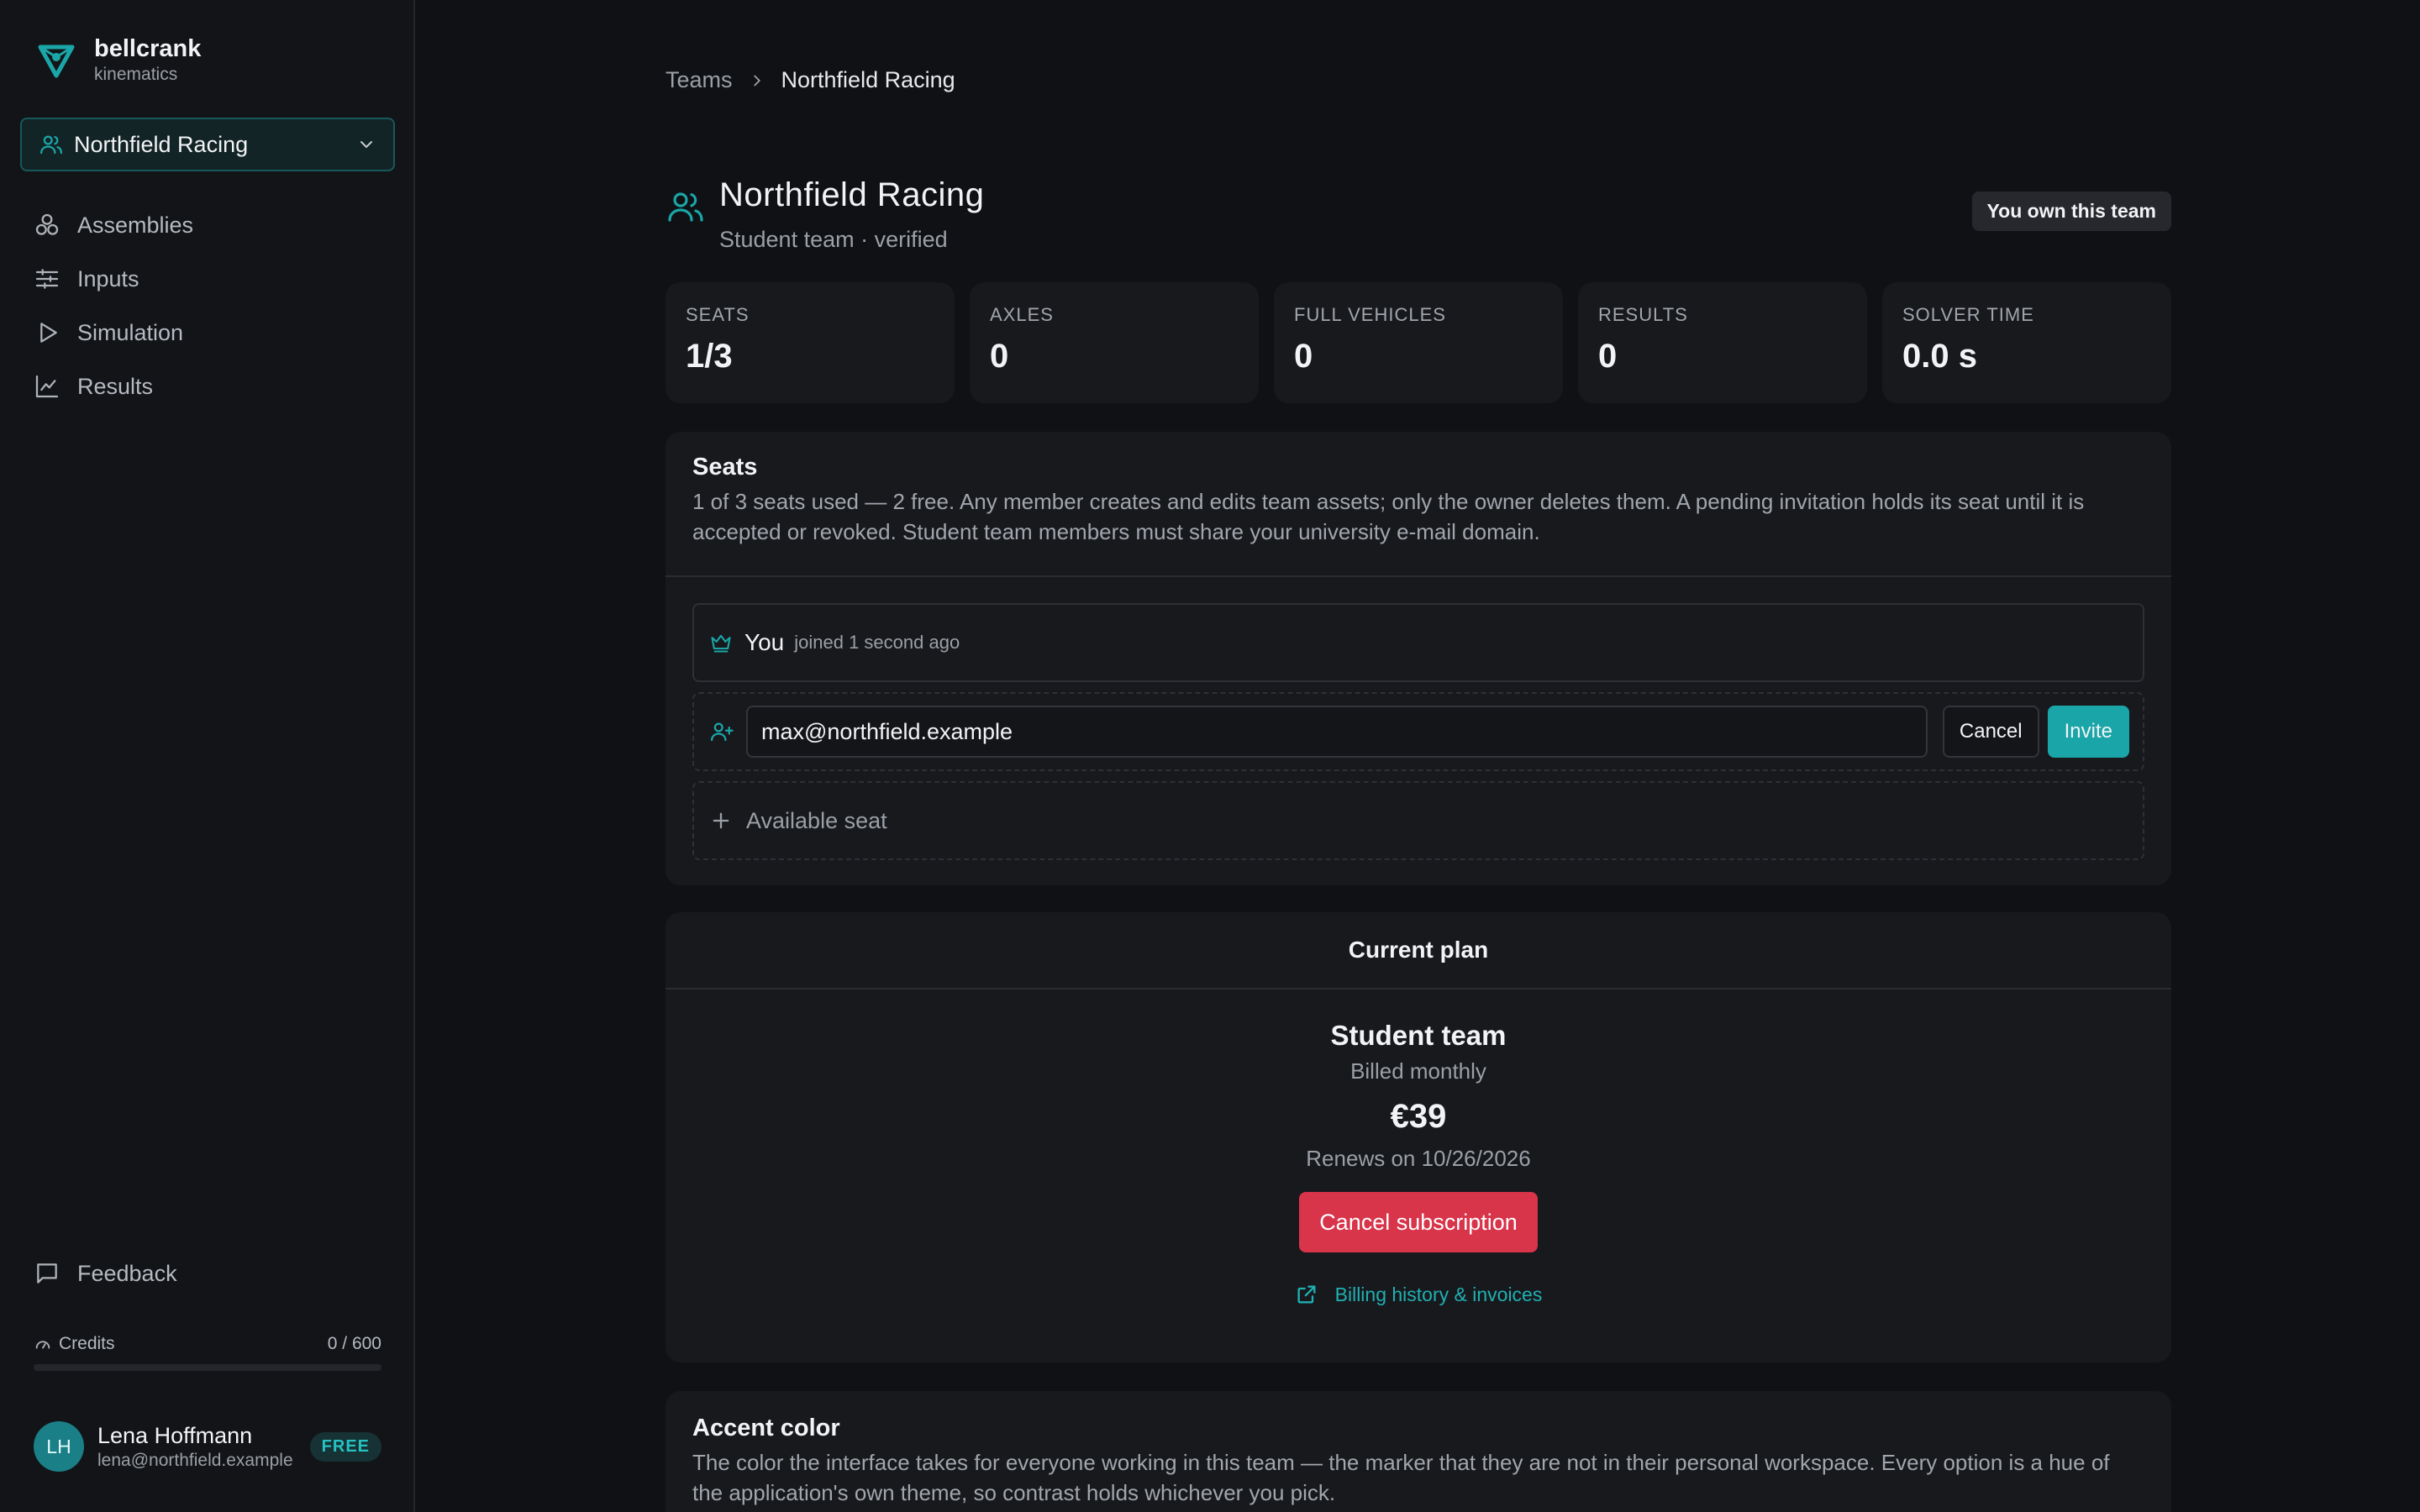  Describe the element at coordinates (721, 642) in the screenshot. I see `crown-icon` at that location.